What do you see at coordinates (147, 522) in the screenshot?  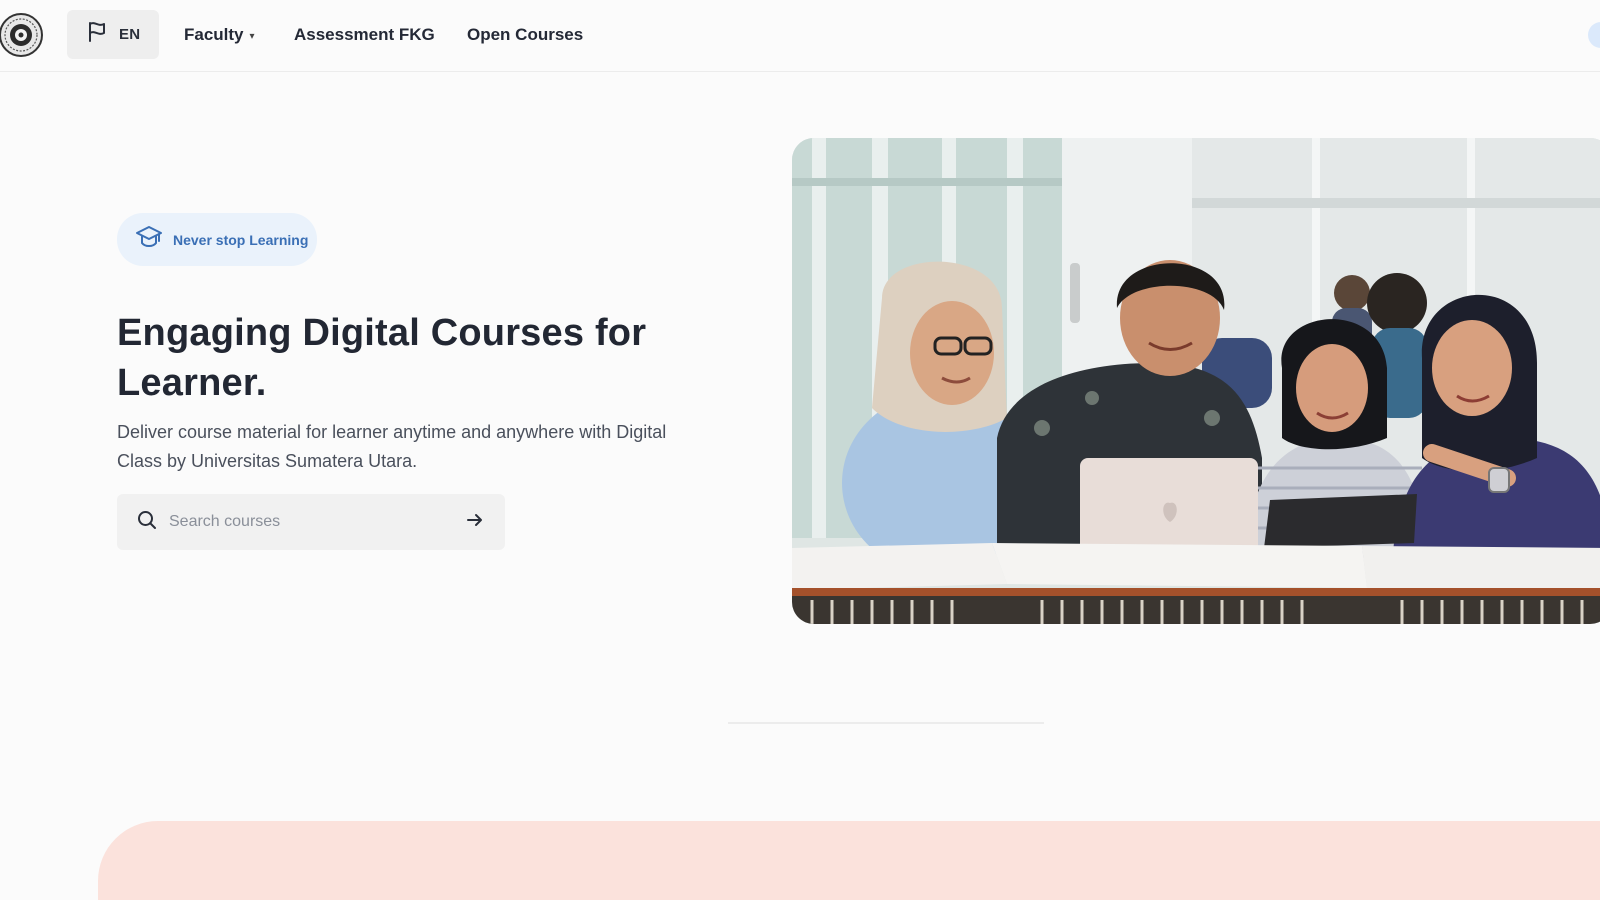 I see `search-icon` at bounding box center [147, 522].